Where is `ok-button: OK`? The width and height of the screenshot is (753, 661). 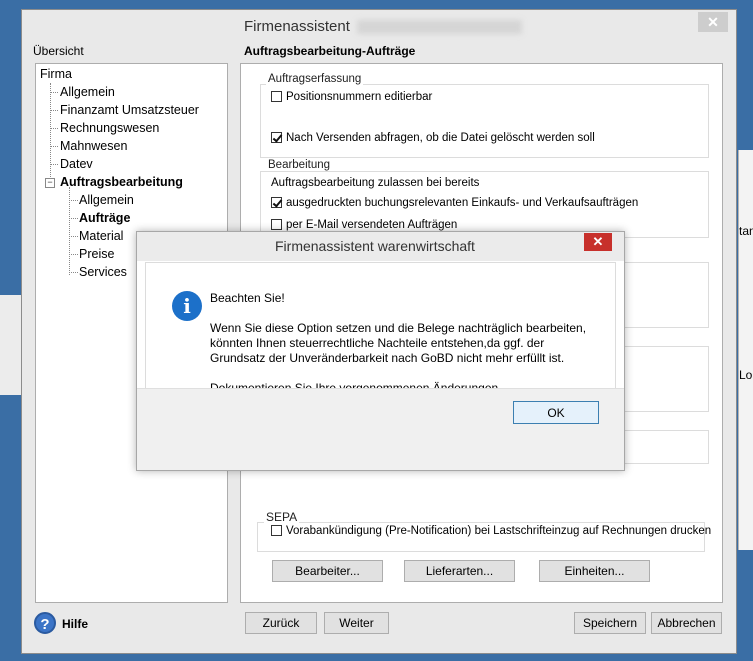 ok-button: OK is located at coordinates (556, 412).